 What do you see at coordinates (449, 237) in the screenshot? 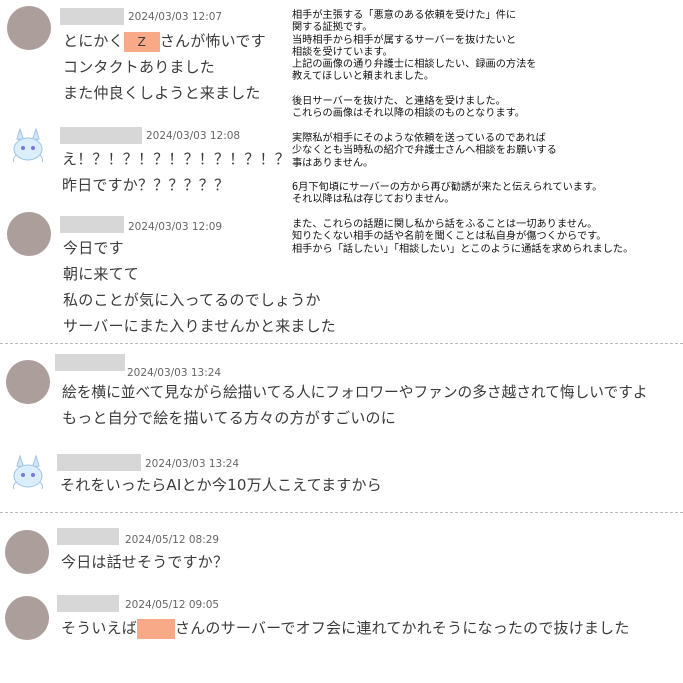
I see `note-line: 知りたくない相手の話や名前を聞くことは私自身が傷つくからです。` at bounding box center [449, 237].